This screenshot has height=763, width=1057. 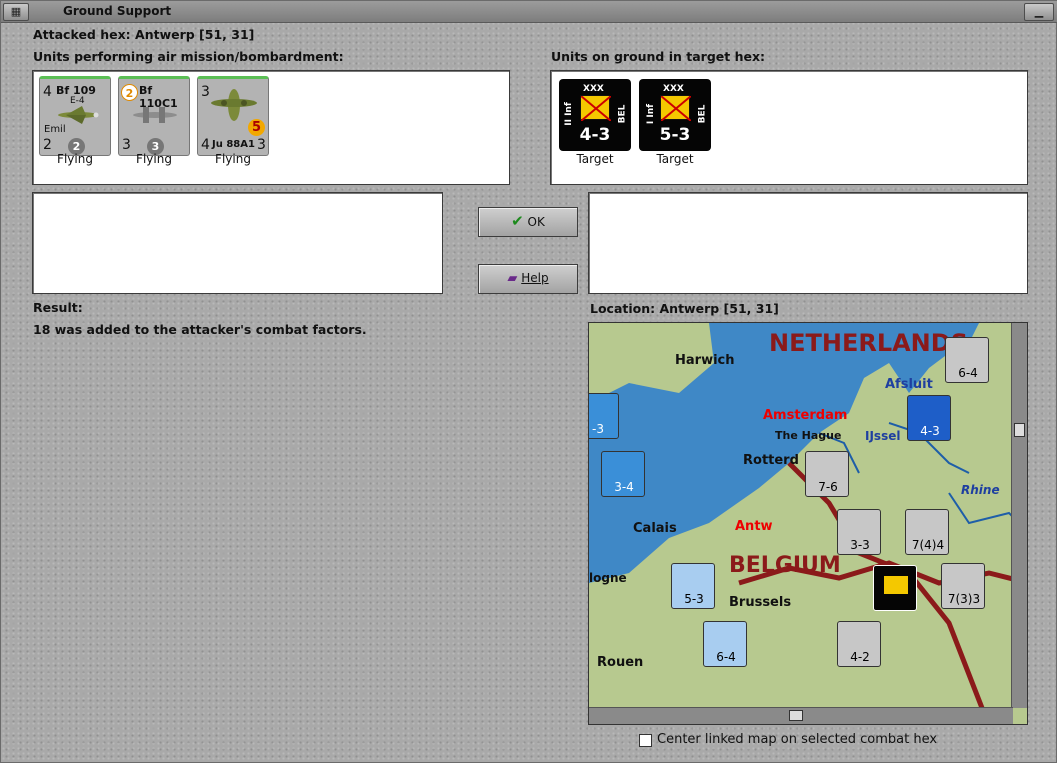 I want to click on checkmark-icon: ✔, so click(x=517, y=221).